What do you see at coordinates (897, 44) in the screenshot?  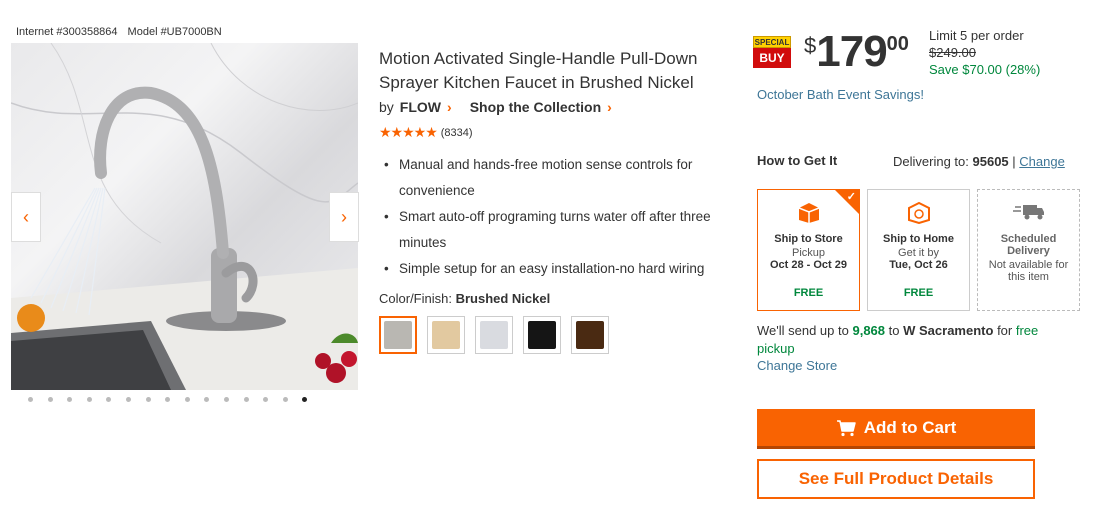 I see `price-cents: 00` at bounding box center [897, 44].